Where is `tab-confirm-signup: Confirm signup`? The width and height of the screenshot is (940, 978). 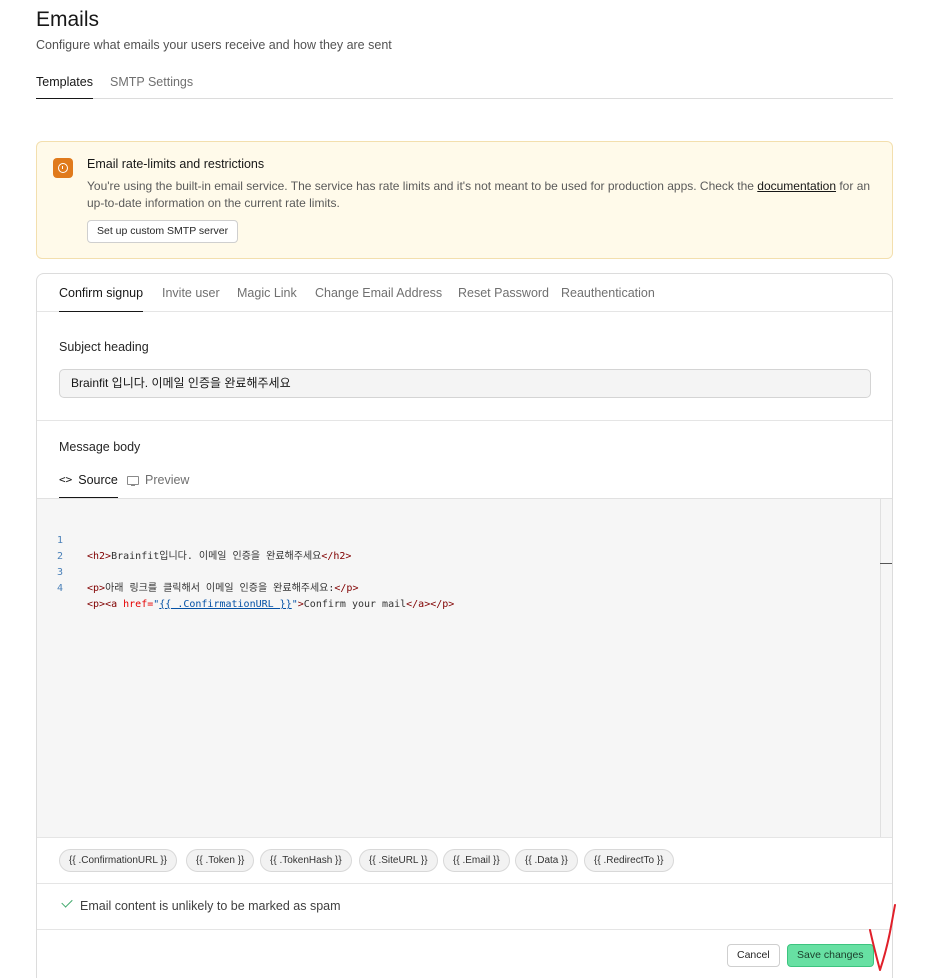 tab-confirm-signup: Confirm signup is located at coordinates (101, 299).